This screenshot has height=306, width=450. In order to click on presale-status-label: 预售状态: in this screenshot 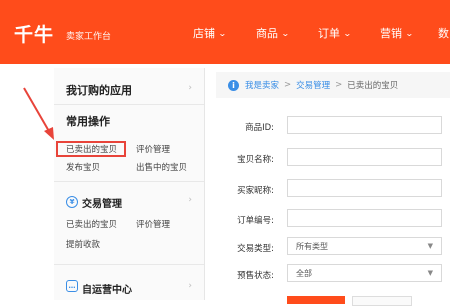, I will do `click(255, 276)`.